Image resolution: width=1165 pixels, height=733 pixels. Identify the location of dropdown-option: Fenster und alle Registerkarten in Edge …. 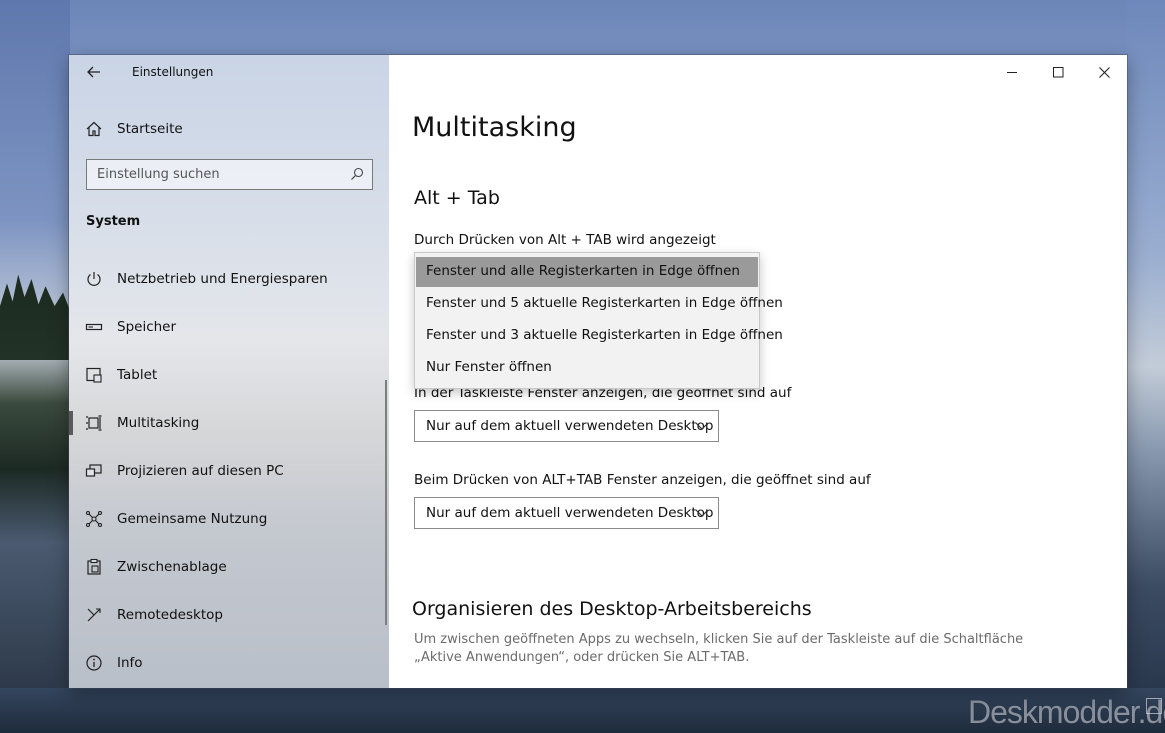
(587, 272).